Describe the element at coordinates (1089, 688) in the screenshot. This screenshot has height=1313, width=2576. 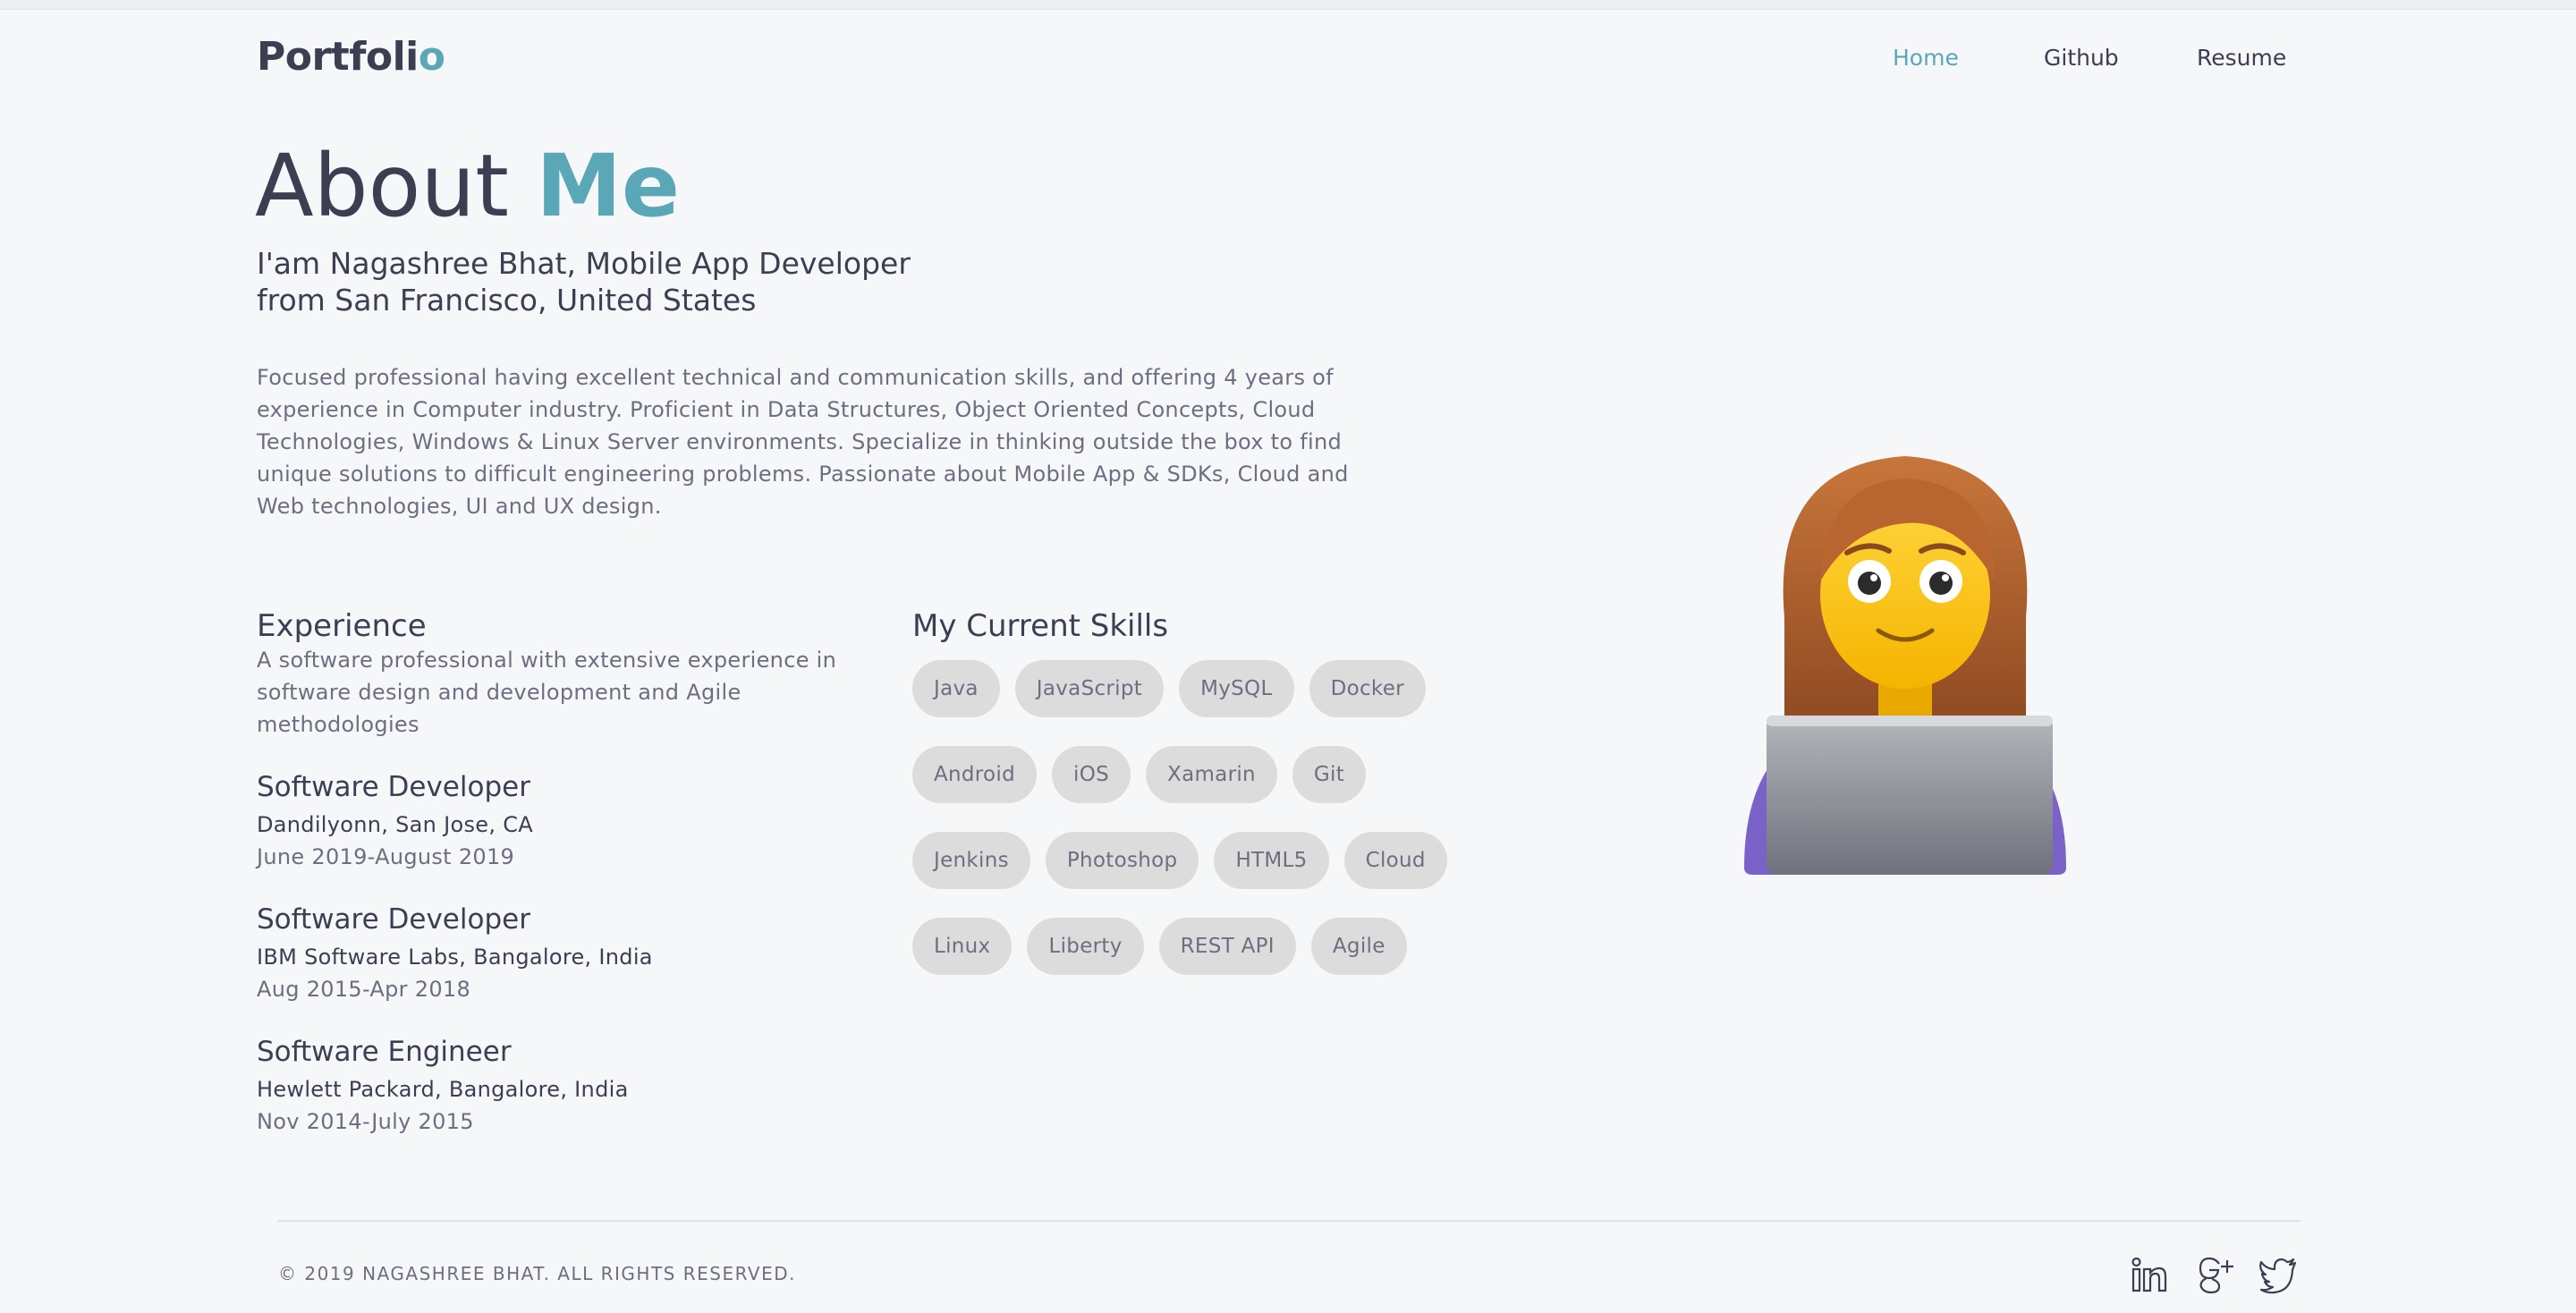
I see `skill-chip: JavaScript` at that location.